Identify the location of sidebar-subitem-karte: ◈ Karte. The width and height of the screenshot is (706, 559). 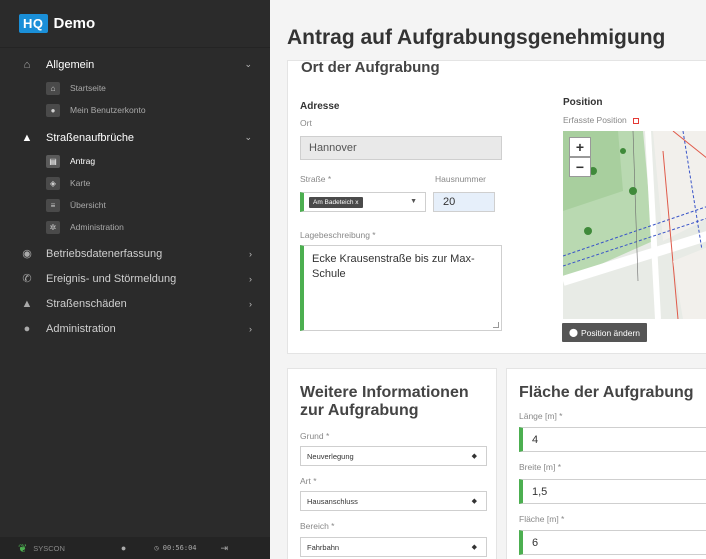
(135, 183).